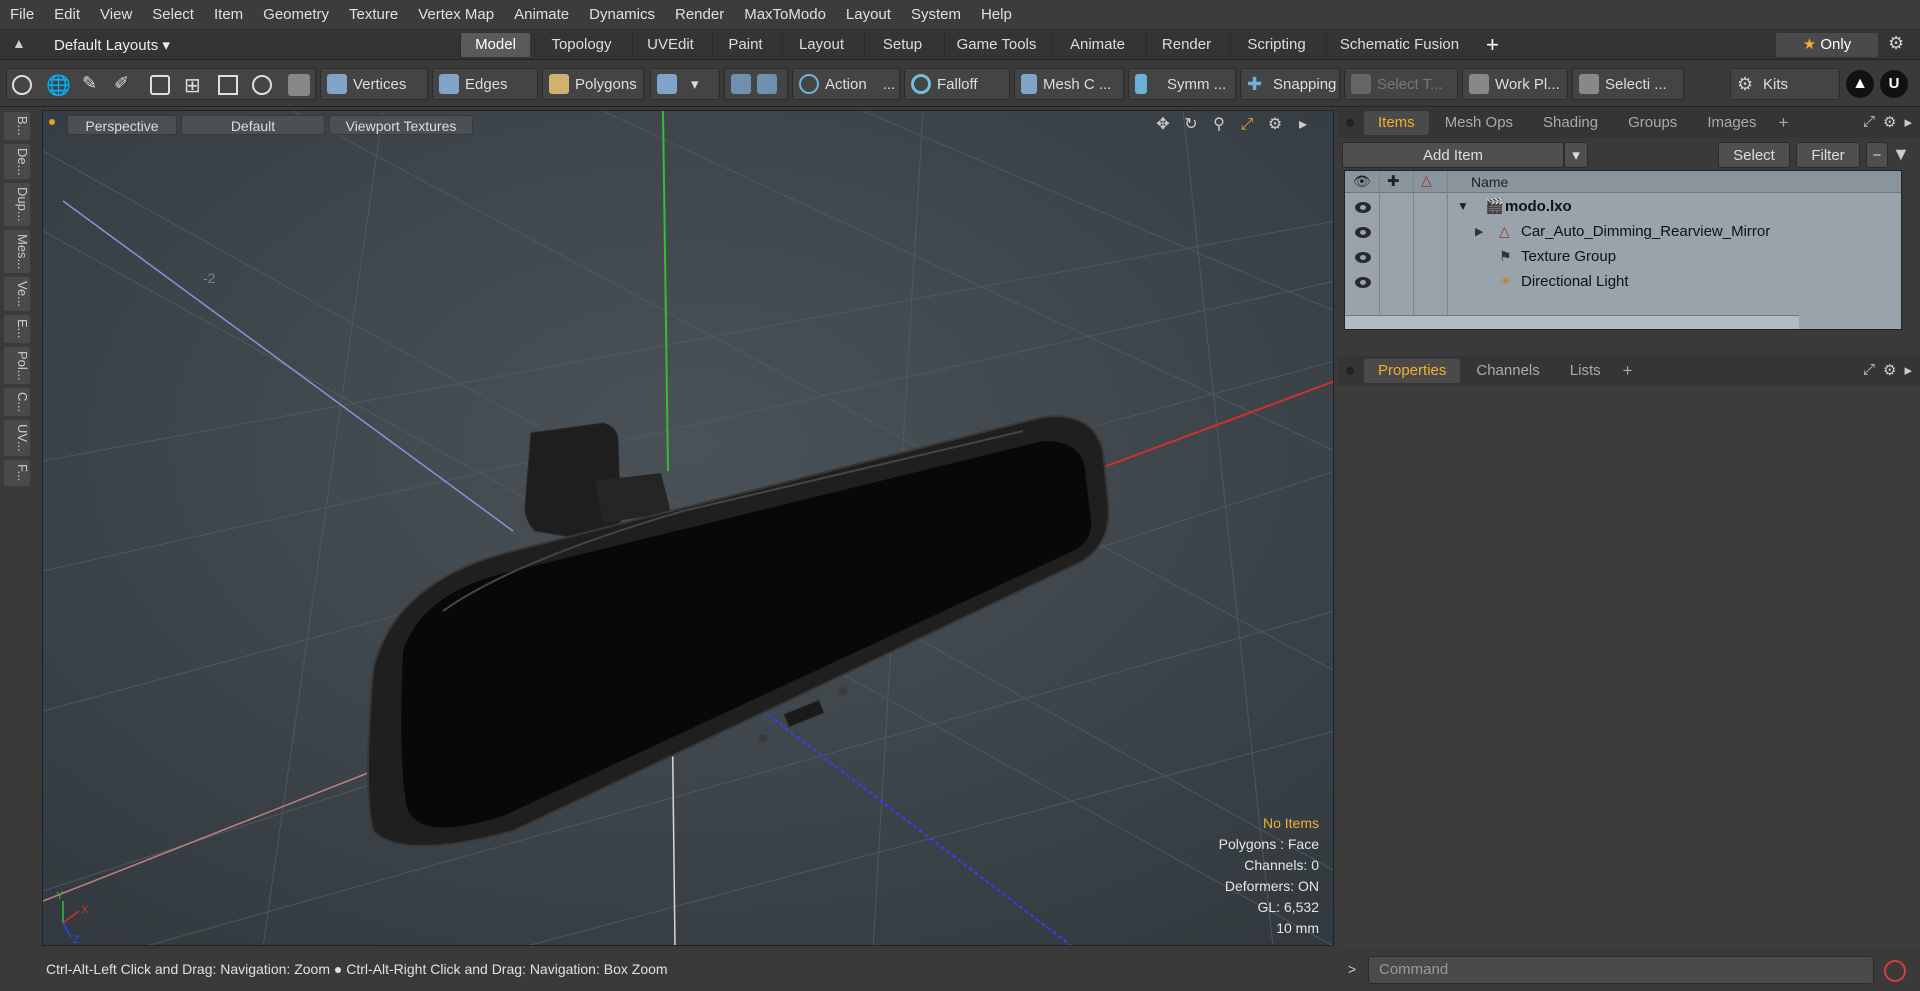 This screenshot has width=1920, height=991. What do you see at coordinates (821, 45) in the screenshot?
I see `tab-layout: Layout` at bounding box center [821, 45].